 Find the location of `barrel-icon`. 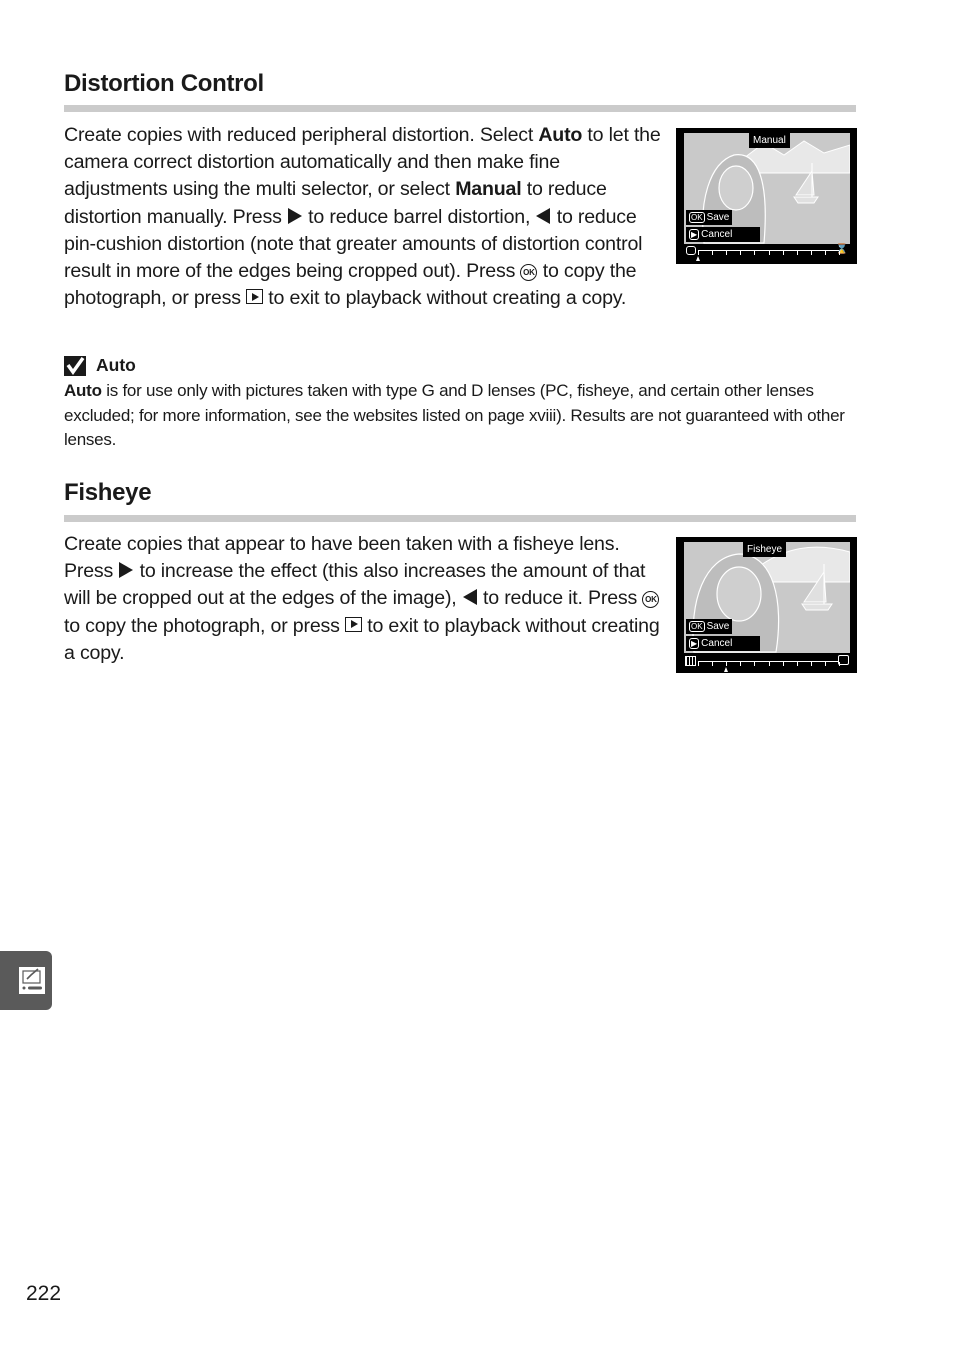

barrel-icon is located at coordinates (691, 250).